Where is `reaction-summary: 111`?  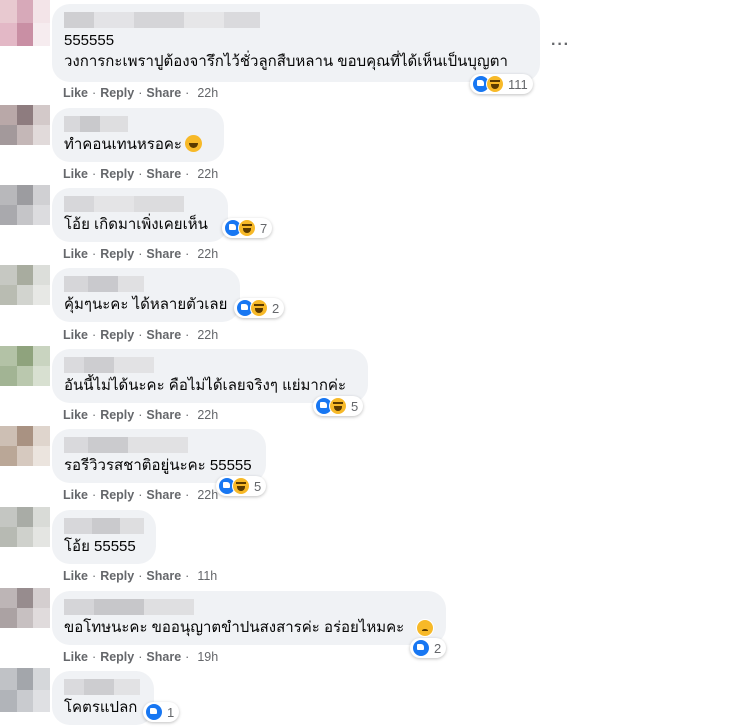 reaction-summary: 111 is located at coordinates (501, 84).